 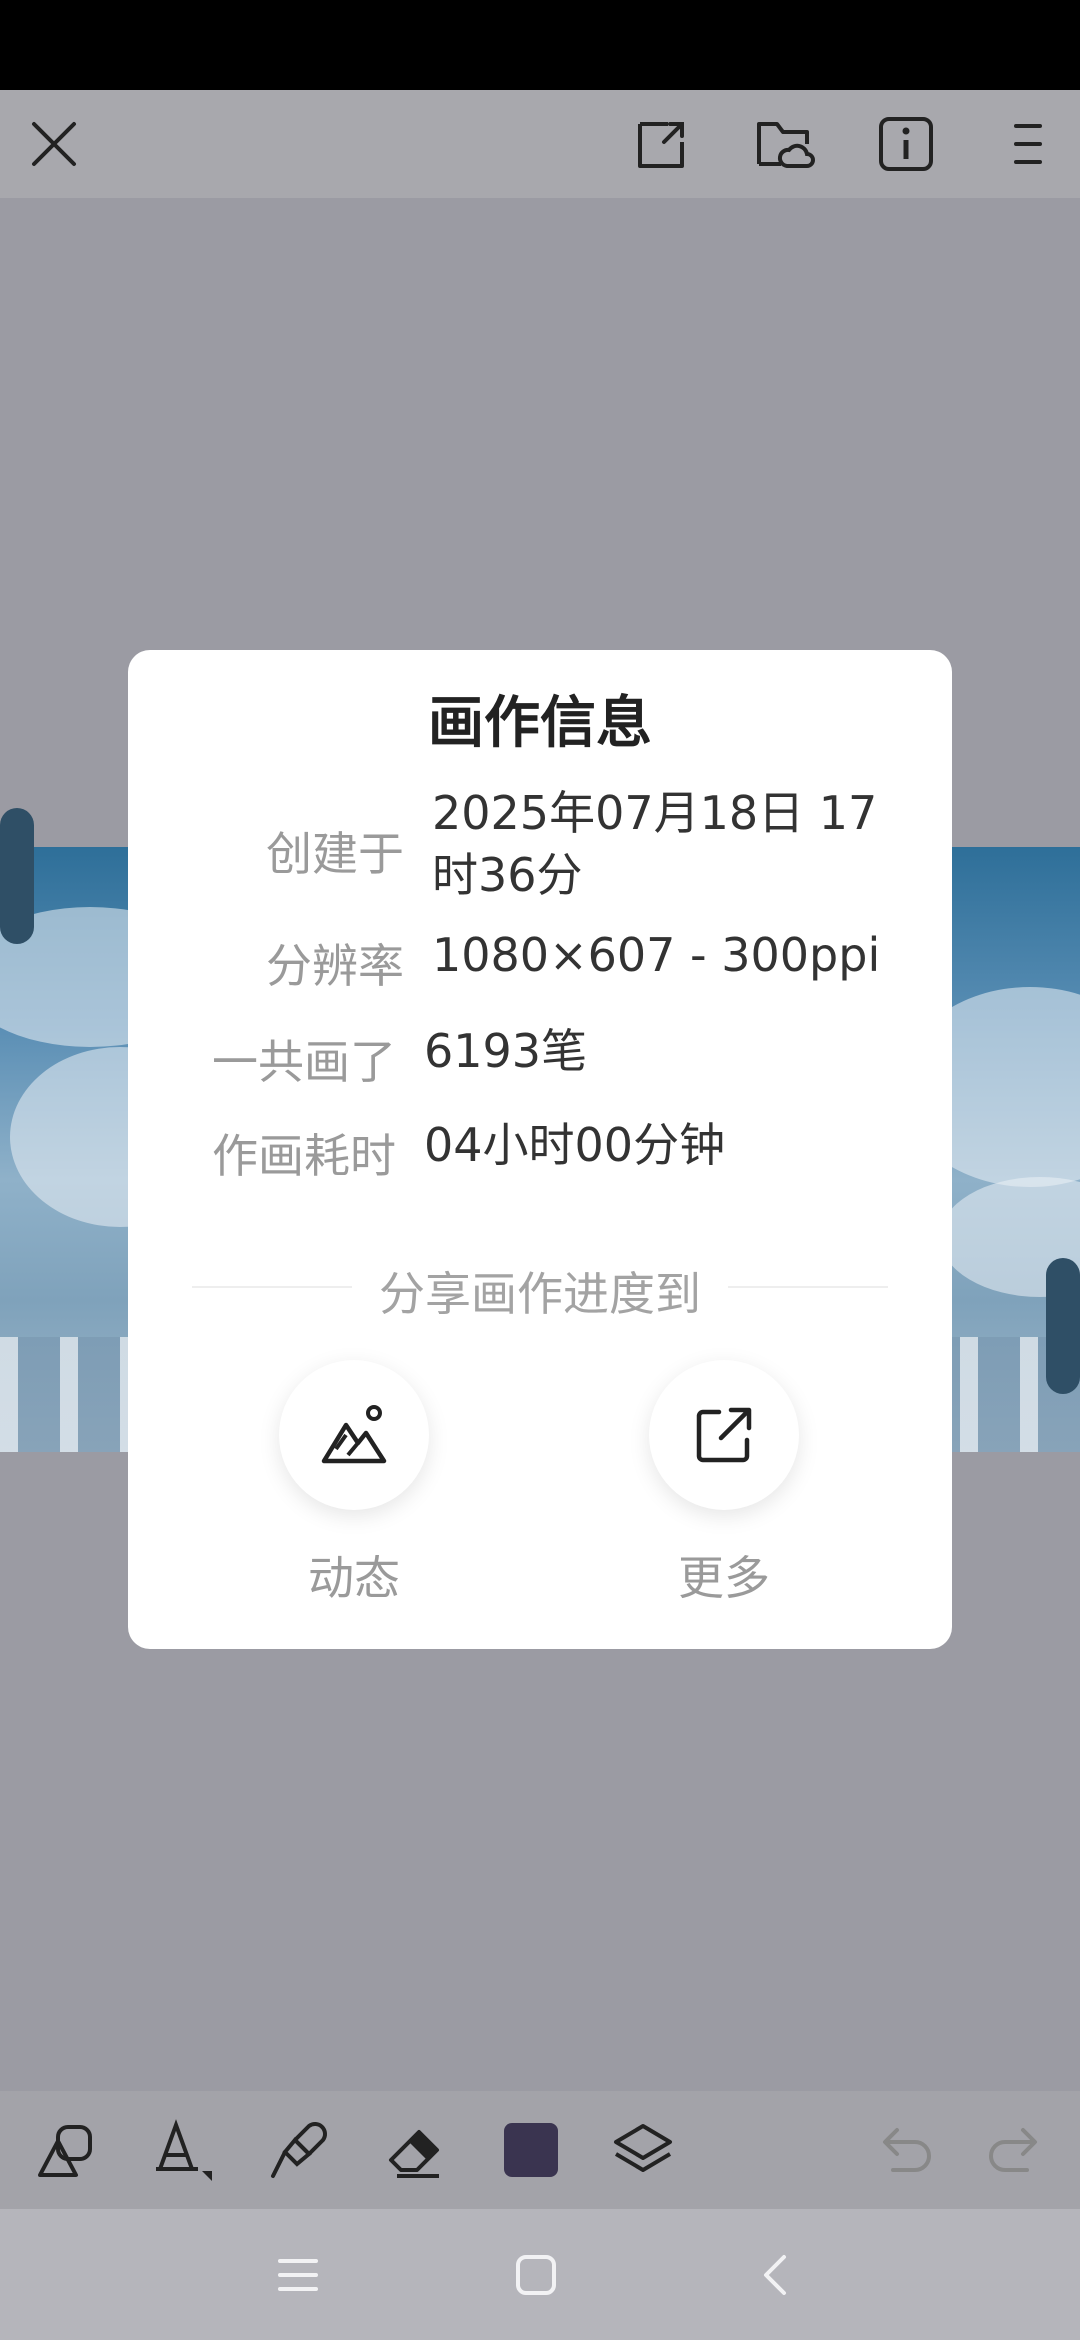 What do you see at coordinates (540, 1294) in the screenshot?
I see `share-heading: 分享画作进度到` at bounding box center [540, 1294].